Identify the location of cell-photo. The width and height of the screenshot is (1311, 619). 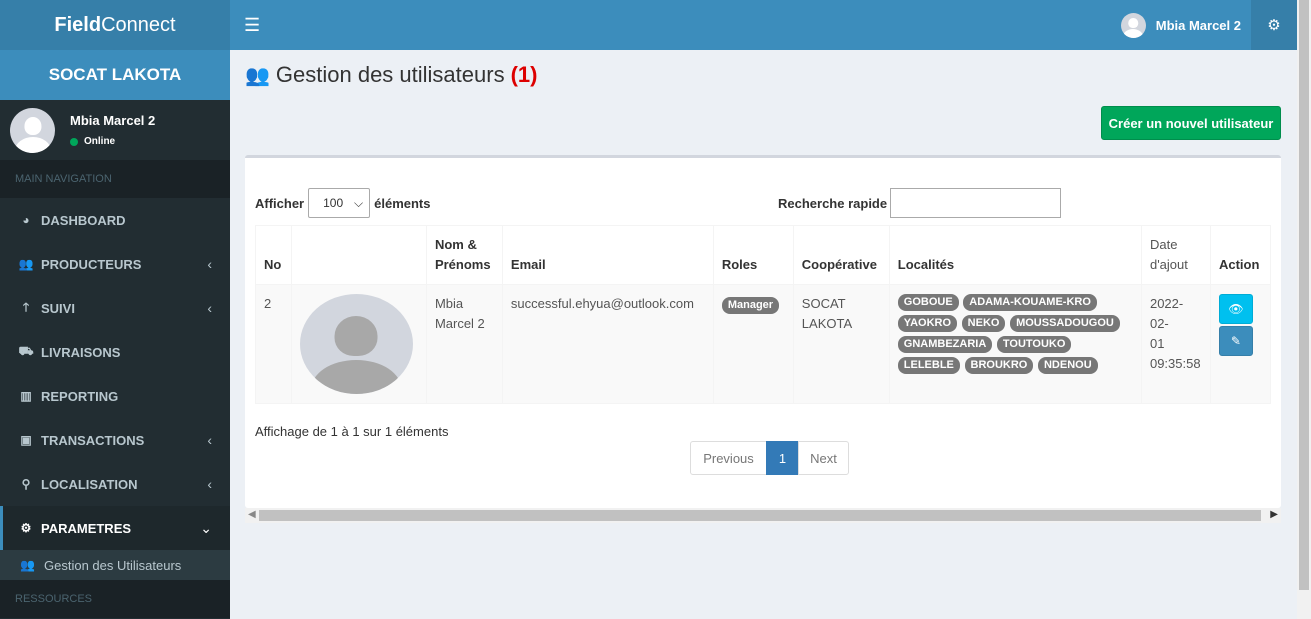
(358, 344).